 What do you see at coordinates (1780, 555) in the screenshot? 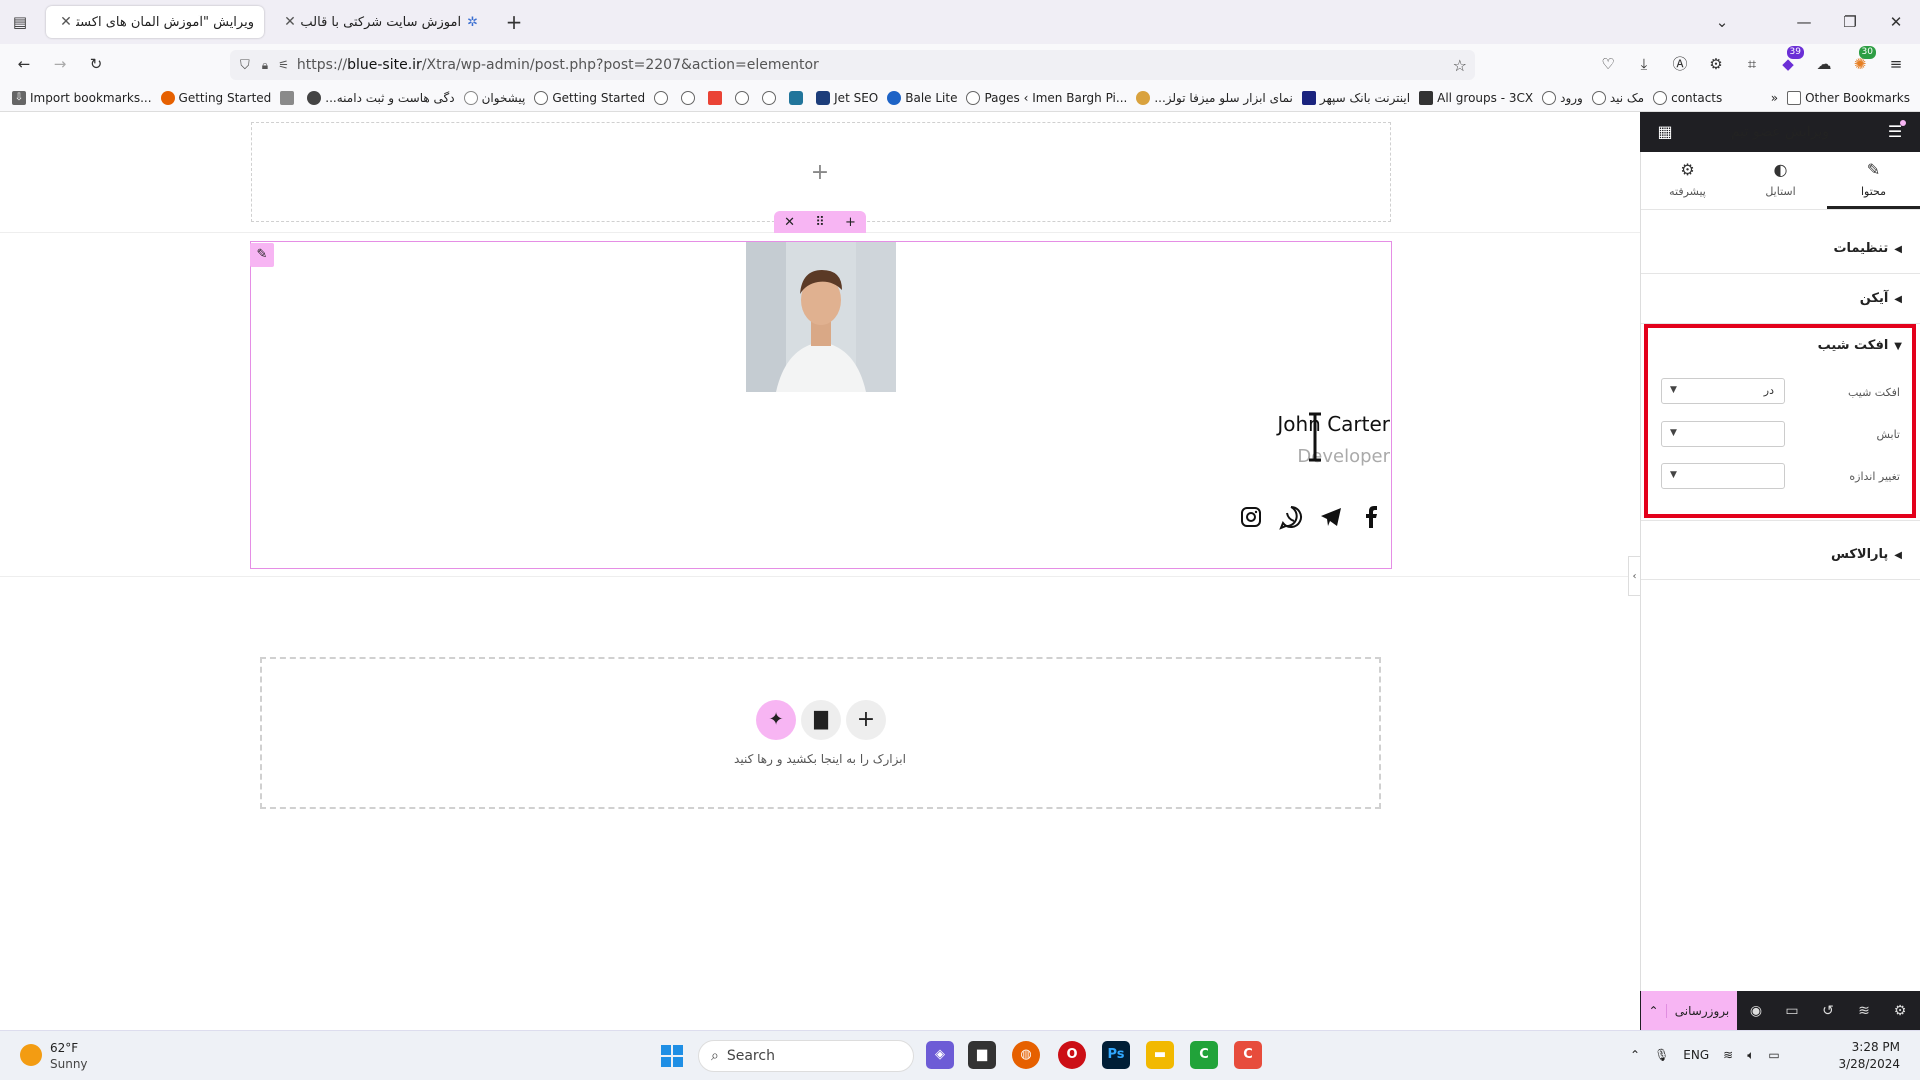
I see `section-parallax: ◀پارالاکس` at bounding box center [1780, 555].